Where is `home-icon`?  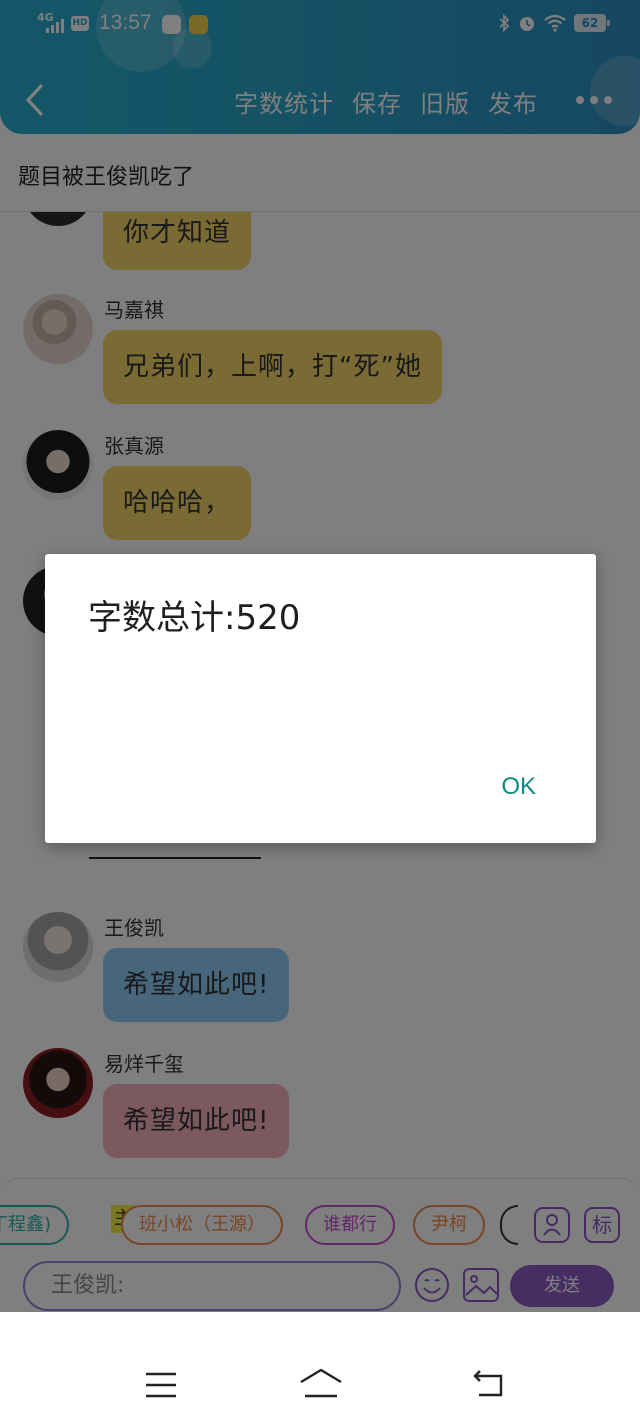 home-icon is located at coordinates (321, 1383).